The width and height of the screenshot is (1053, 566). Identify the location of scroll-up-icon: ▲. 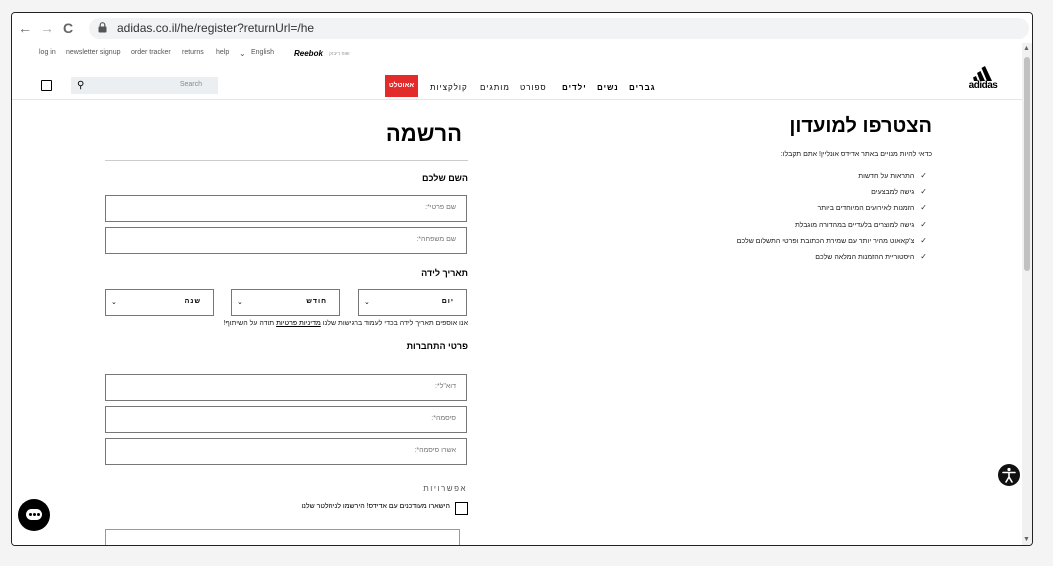
(1026, 48).